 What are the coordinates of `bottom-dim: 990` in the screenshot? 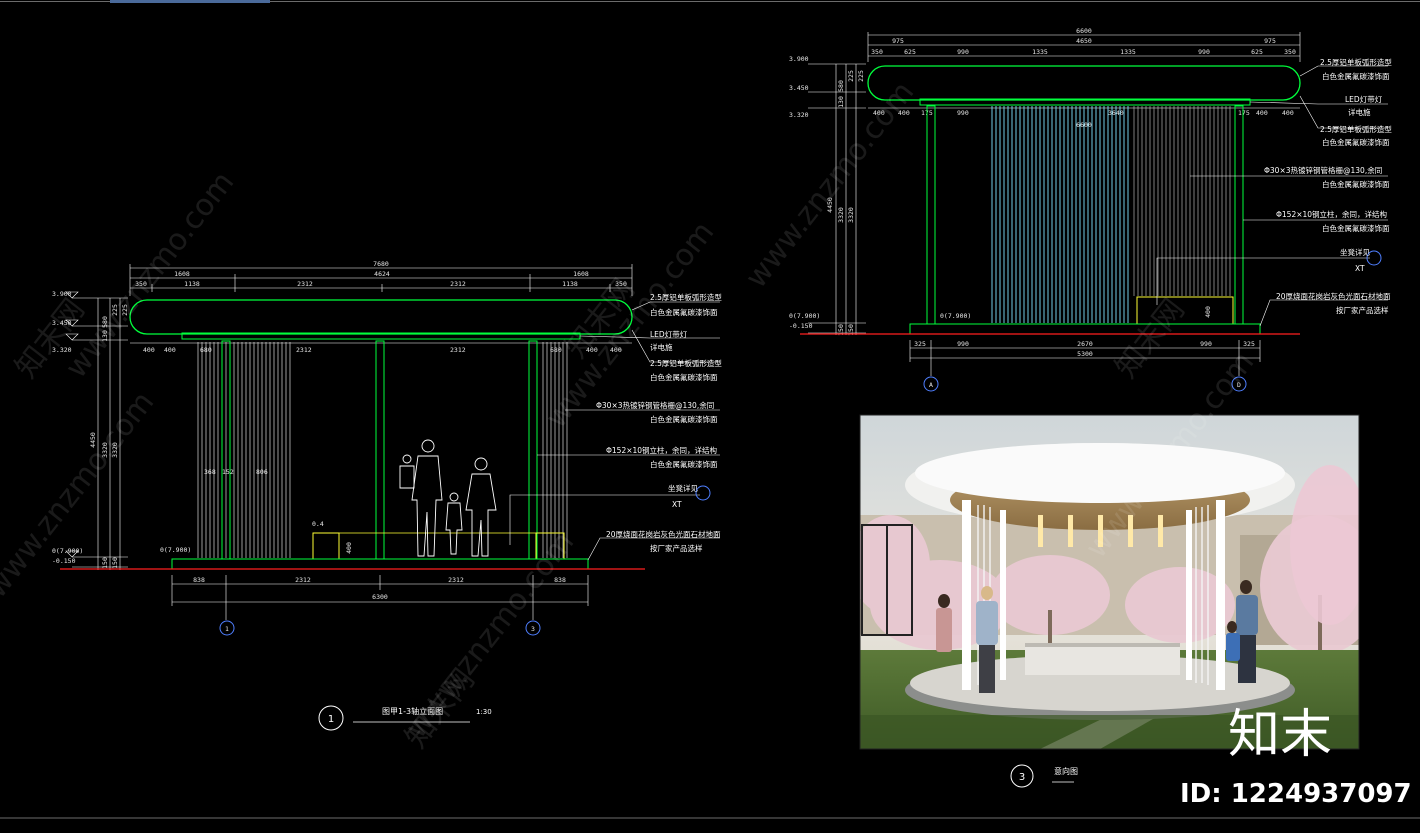 It's located at (963, 344).